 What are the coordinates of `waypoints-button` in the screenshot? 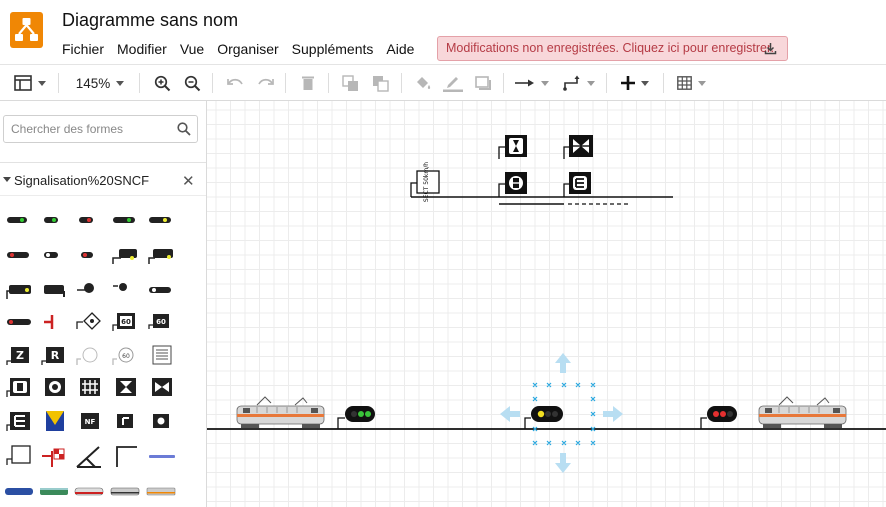 It's located at (579, 83).